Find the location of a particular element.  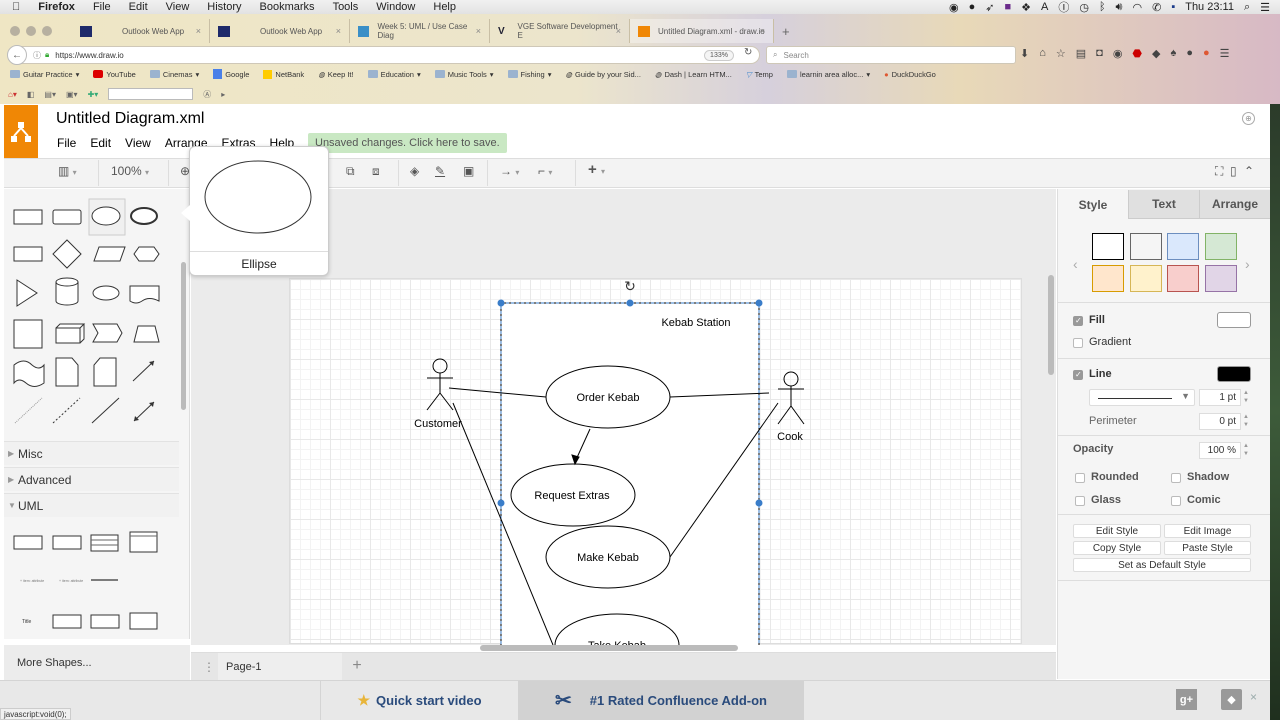

new-tab-button: + is located at coordinates (786, 31).